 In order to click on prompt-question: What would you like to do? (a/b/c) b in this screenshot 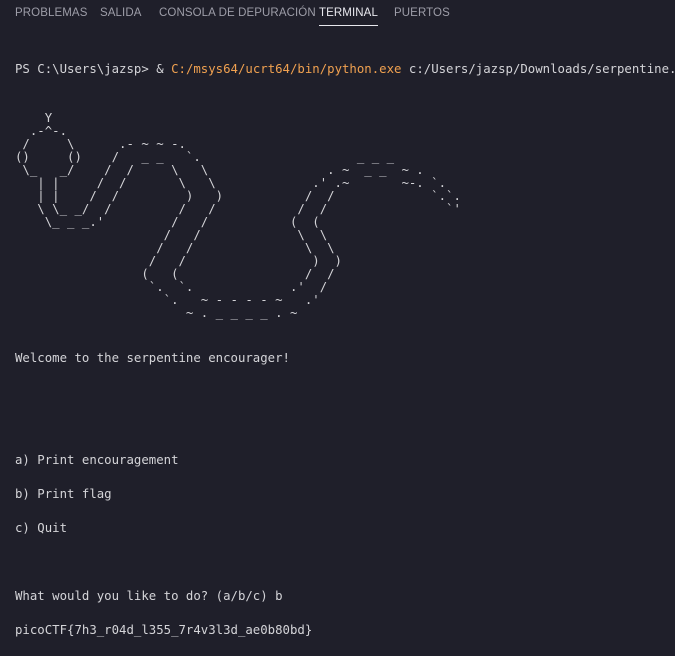, I will do `click(149, 596)`.